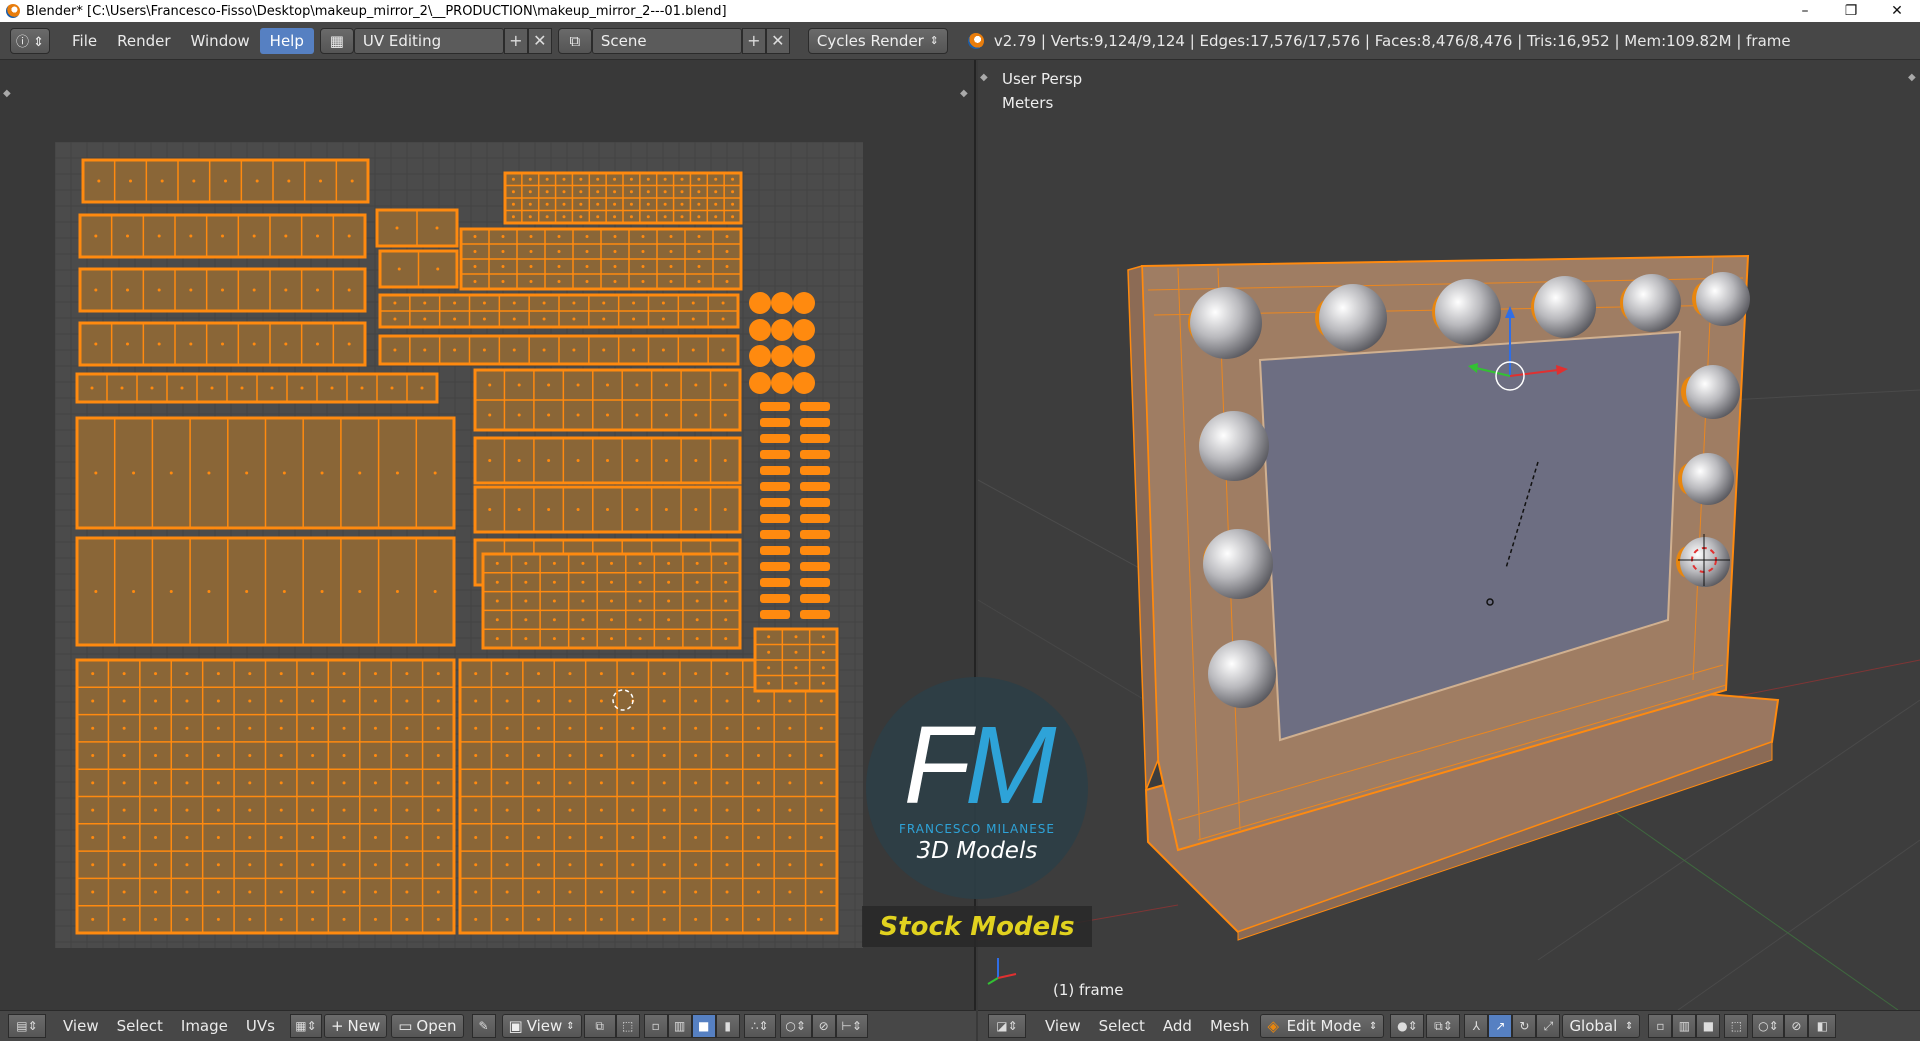 The image size is (1920, 1041). Describe the element at coordinates (1230, 1026) in the screenshot. I see `v3d-menu-mesh: Mesh` at that location.